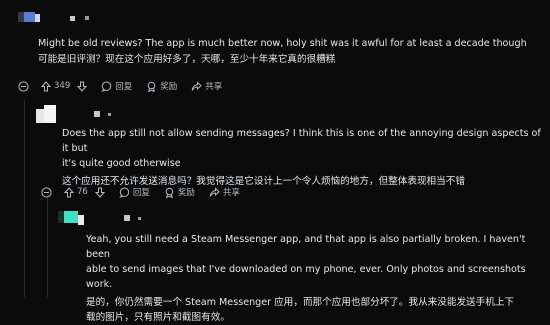  What do you see at coordinates (99, 218) in the screenshot?
I see `comment-3-header` at bounding box center [99, 218].